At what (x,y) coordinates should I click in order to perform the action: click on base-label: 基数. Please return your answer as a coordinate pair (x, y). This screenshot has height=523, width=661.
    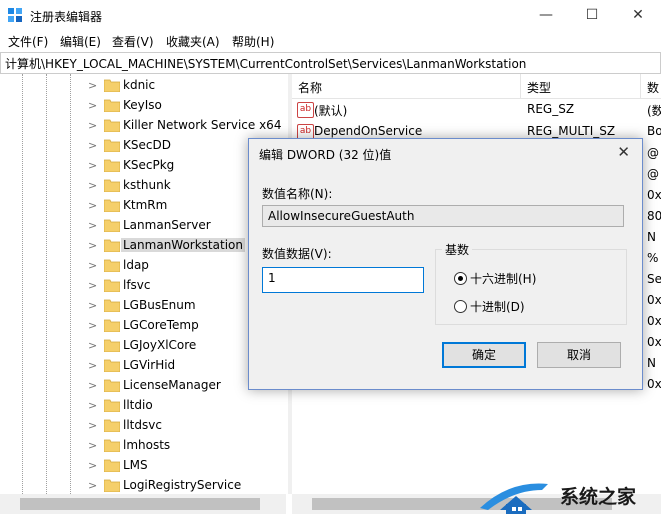
    Looking at the image, I should click on (457, 249).